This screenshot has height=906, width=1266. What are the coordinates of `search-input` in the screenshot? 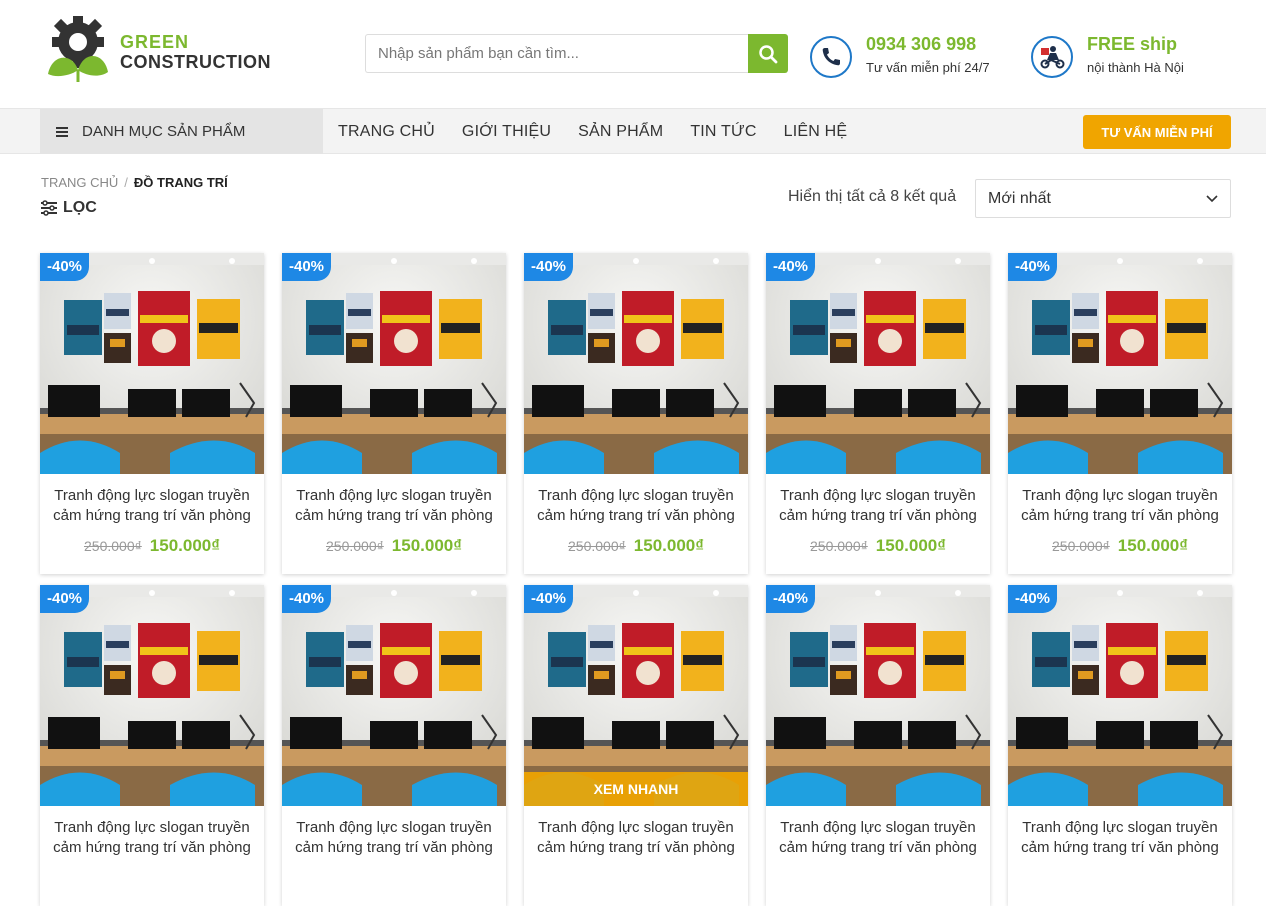 It's located at (556, 53).